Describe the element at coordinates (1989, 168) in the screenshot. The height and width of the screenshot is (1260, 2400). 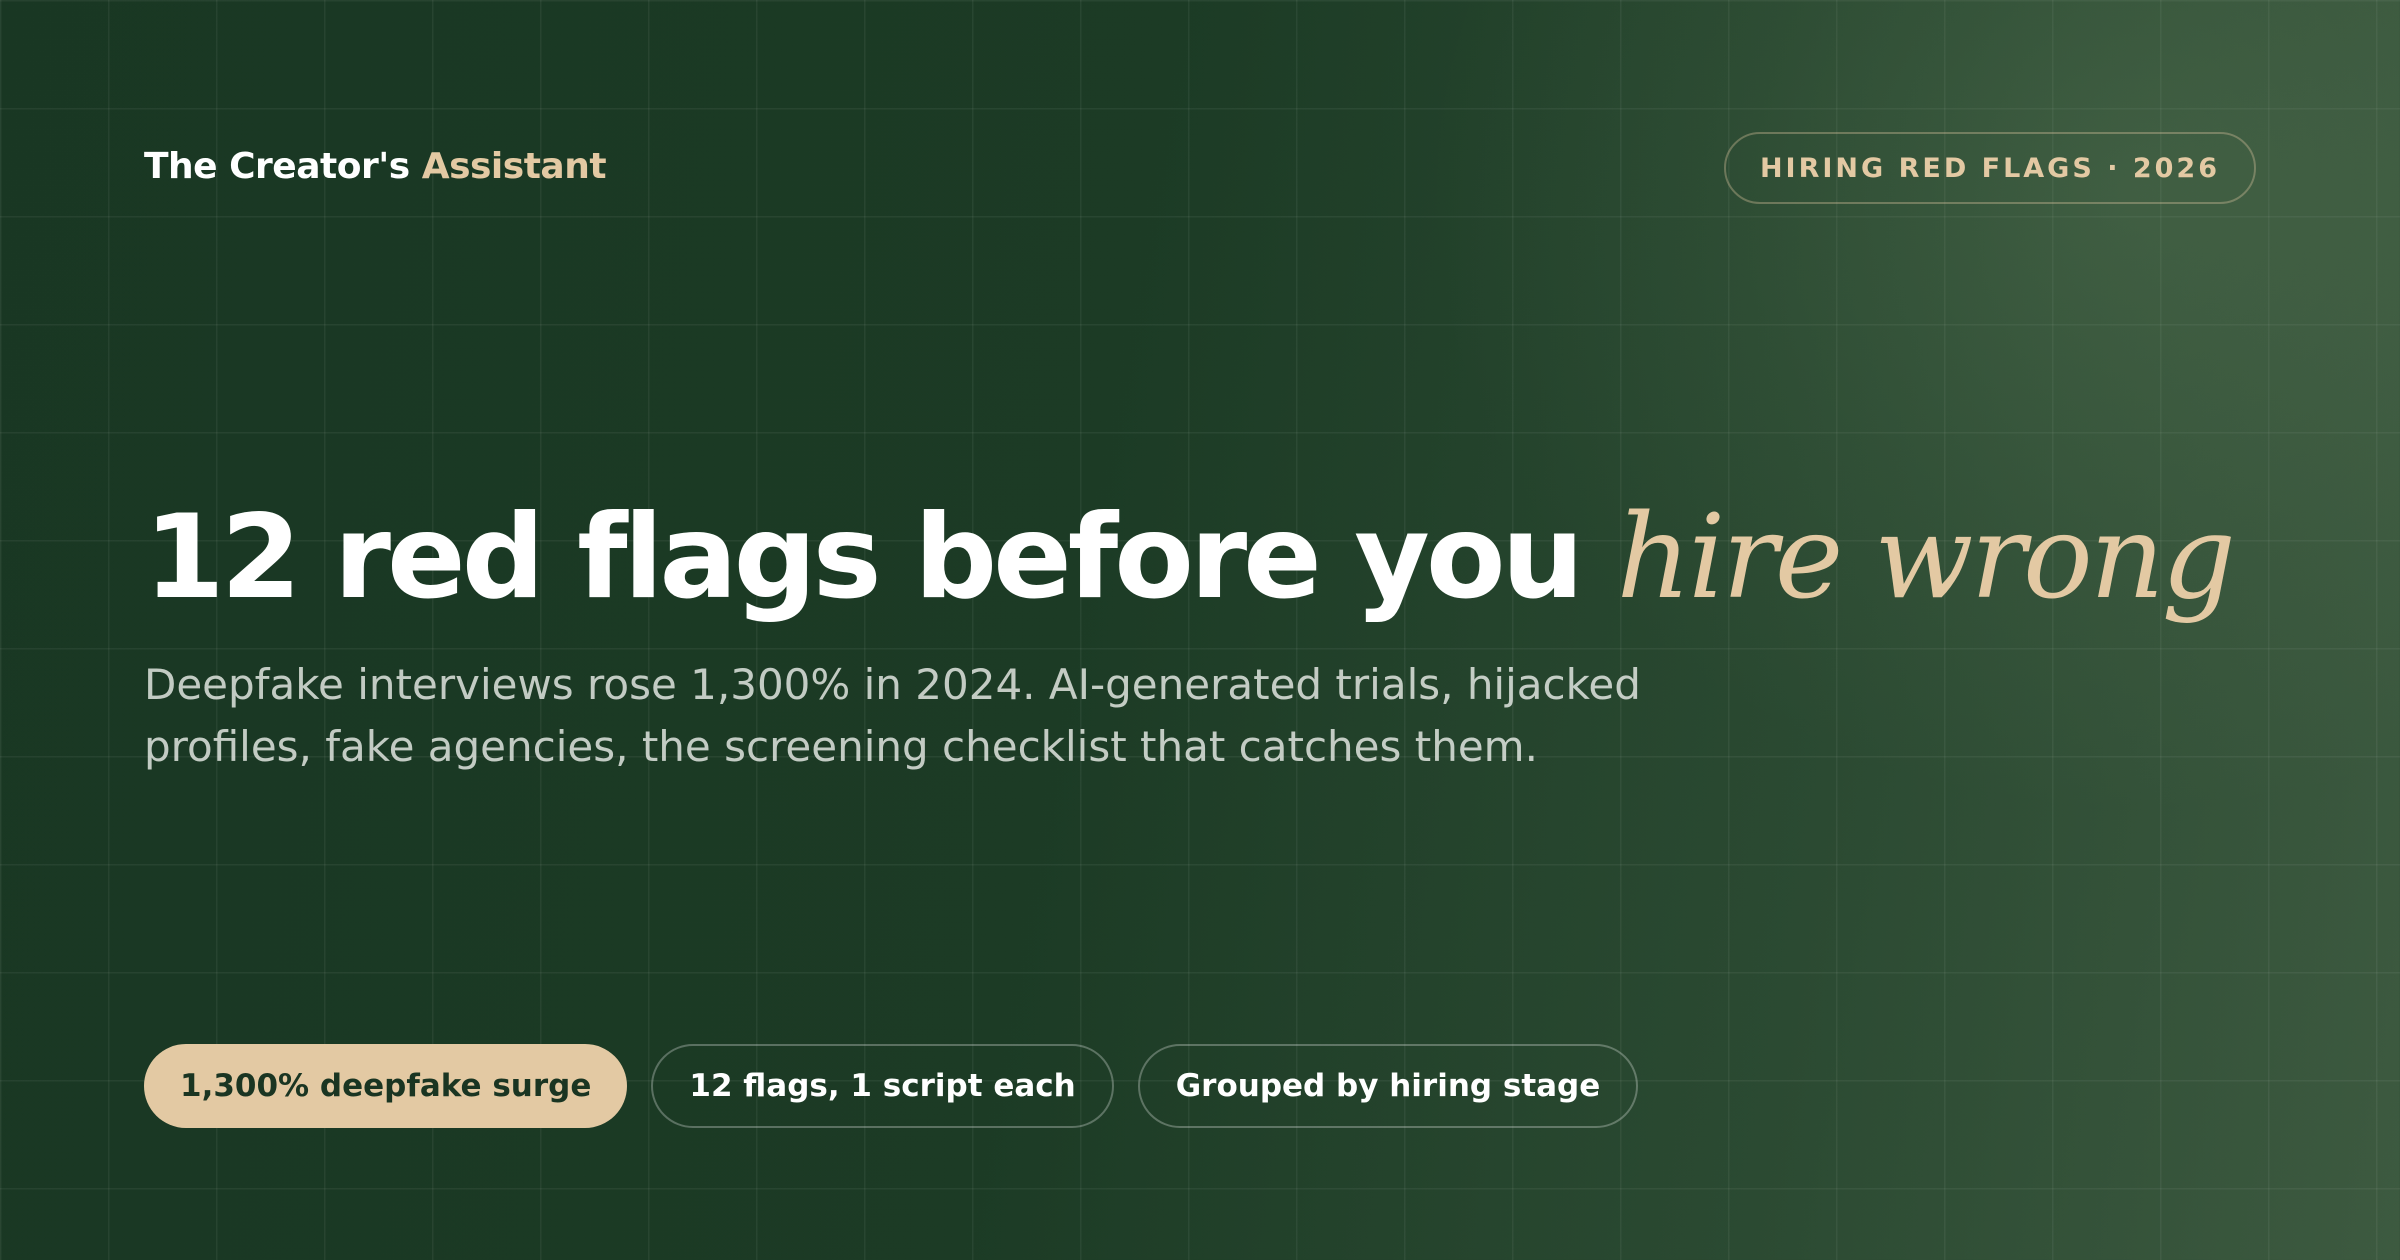
I see `topic-tag: HIRING RED FLAGS · 2026` at that location.